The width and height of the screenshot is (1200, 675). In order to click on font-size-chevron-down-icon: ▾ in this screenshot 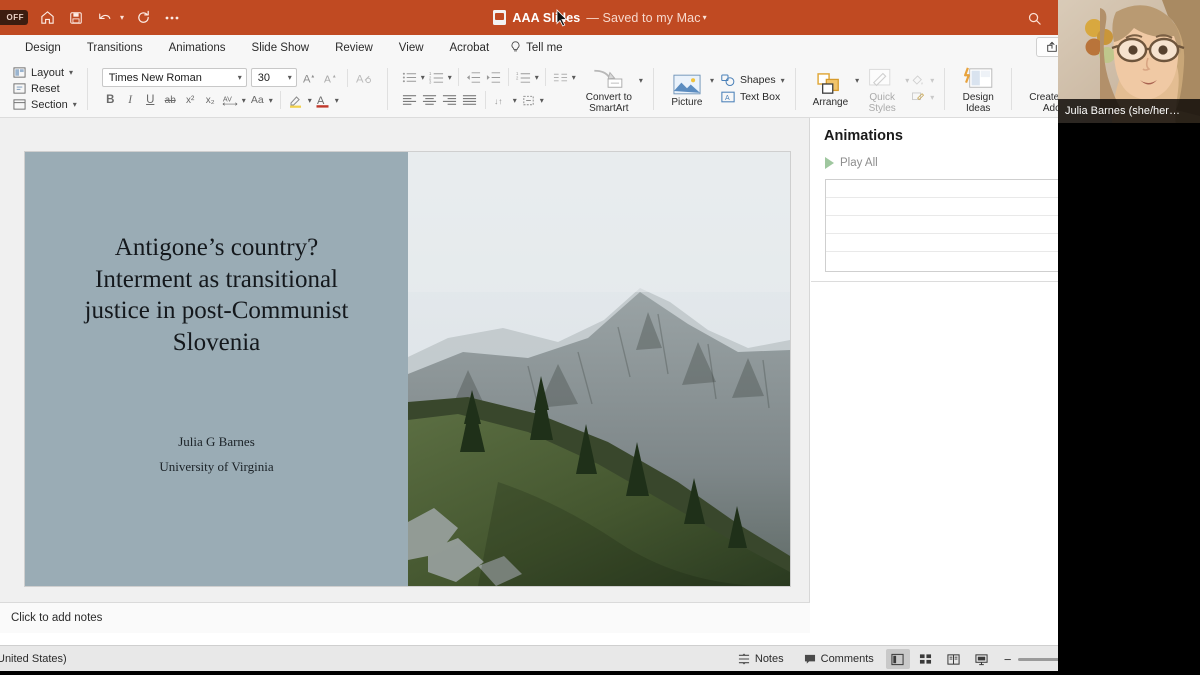, I will do `click(290, 77)`.